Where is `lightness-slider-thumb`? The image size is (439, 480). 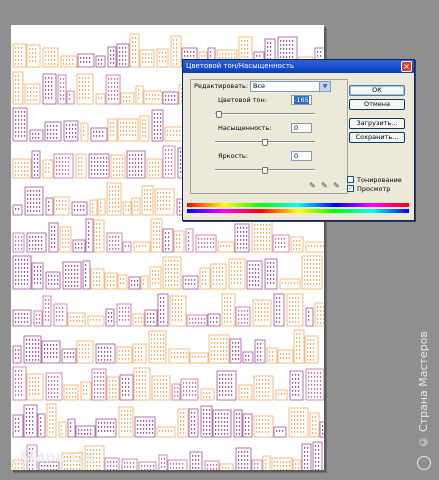
lightness-slider-thumb is located at coordinates (265, 170).